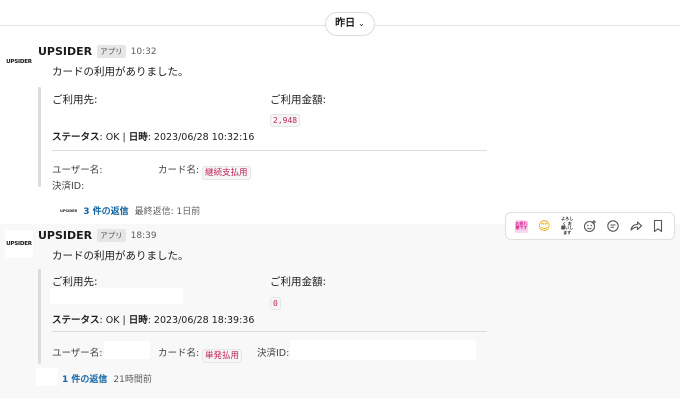  Describe the element at coordinates (116, 296) in the screenshot. I see `merchant-value-redacted` at that location.